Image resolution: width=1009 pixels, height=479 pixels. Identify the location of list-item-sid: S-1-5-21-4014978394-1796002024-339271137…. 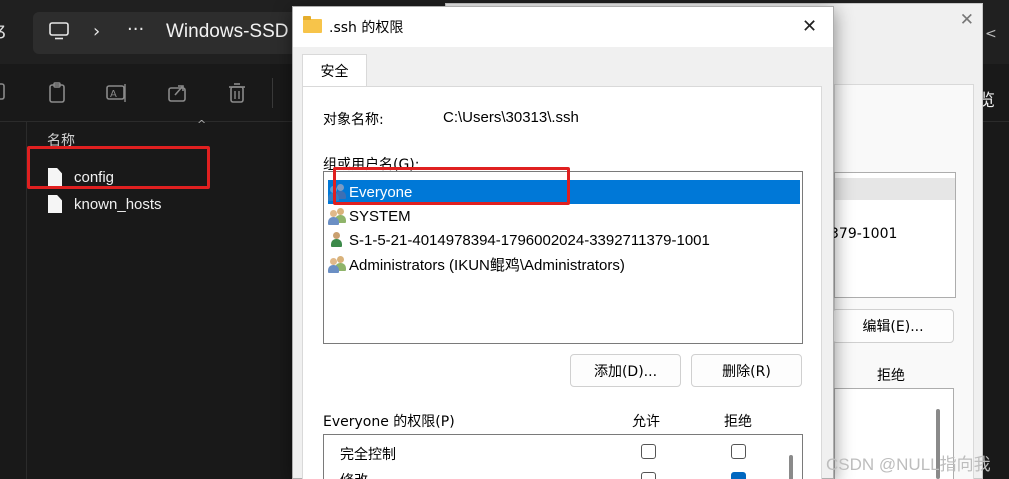
(519, 240).